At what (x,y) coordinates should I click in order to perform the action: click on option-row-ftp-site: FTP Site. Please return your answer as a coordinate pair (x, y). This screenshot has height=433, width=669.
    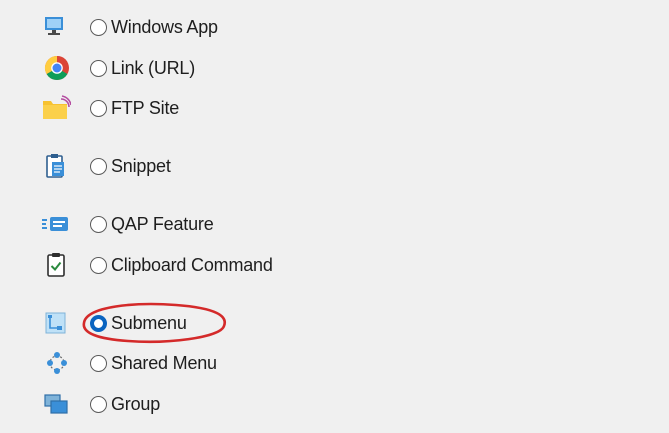
    Looking at the image, I should click on (200, 108).